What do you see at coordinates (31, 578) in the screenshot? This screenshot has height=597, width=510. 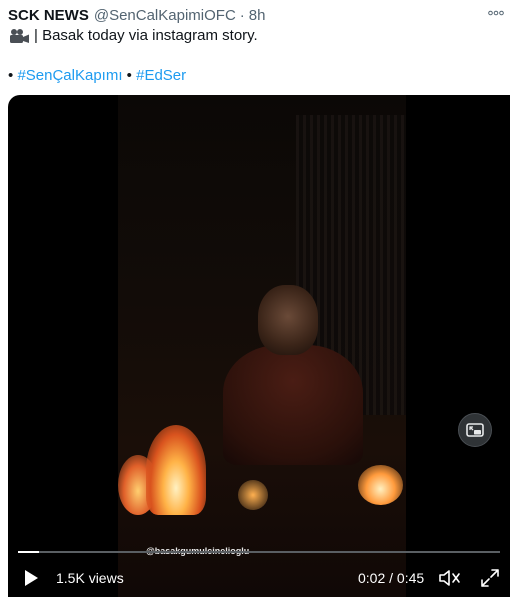 I see `play-icon` at bounding box center [31, 578].